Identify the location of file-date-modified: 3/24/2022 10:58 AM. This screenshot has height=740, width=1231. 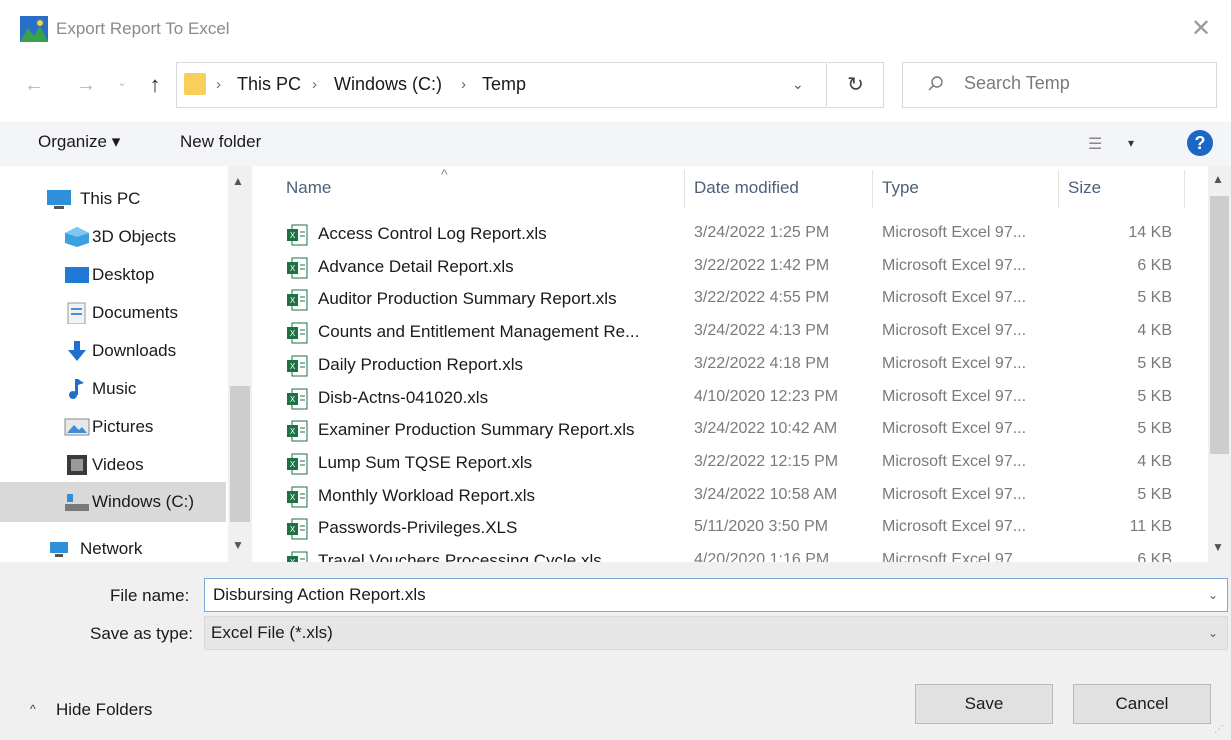
(766, 494).